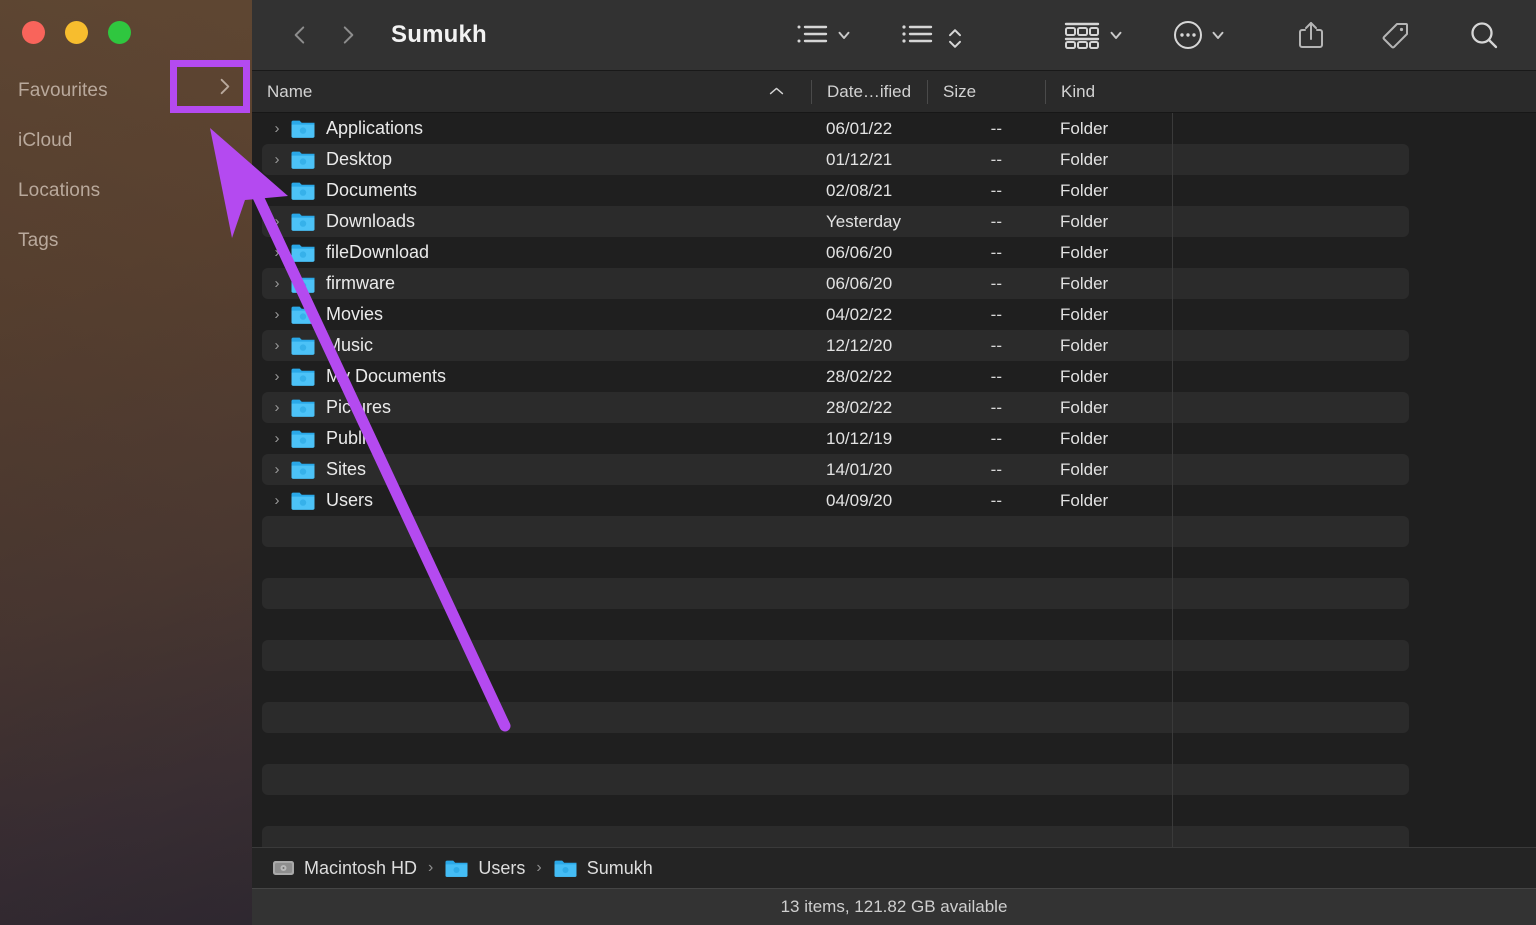 Image resolution: width=1536 pixels, height=925 pixels. What do you see at coordinates (894, 221) in the screenshot?
I see `table-row: › Downloads Yesterday -- Folder` at bounding box center [894, 221].